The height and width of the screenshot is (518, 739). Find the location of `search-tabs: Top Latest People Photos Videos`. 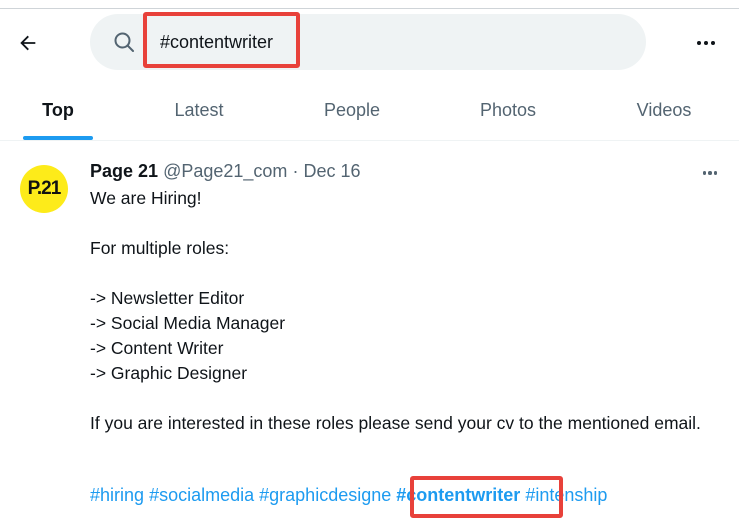

search-tabs: Top Latest People Photos Videos is located at coordinates (369, 112).